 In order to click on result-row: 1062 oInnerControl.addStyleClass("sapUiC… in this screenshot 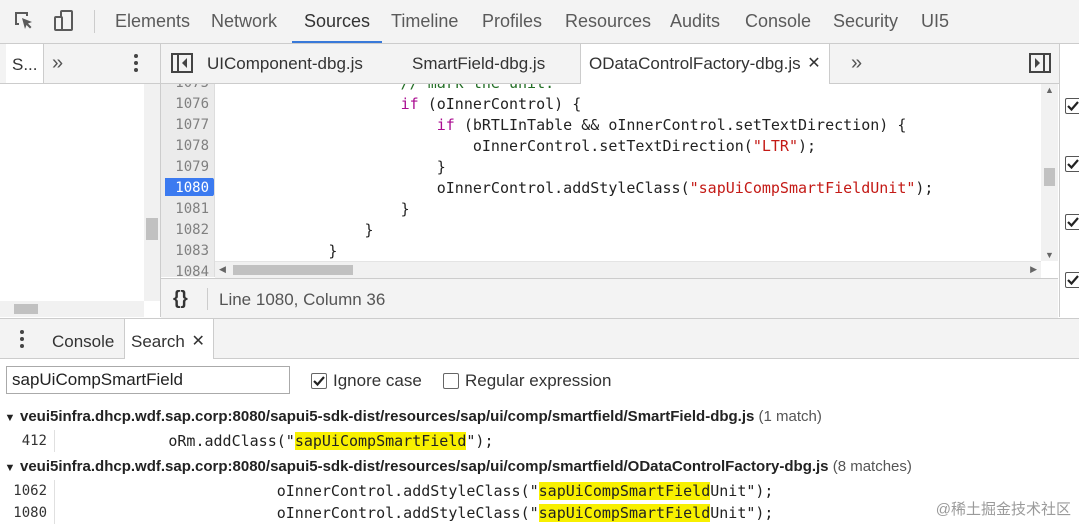, I will do `click(539, 491)`.